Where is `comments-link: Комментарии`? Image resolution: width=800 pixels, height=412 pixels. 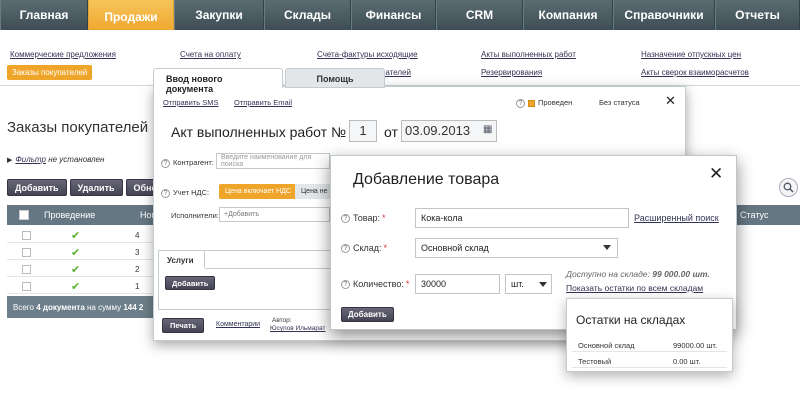
comments-link: Комментарии is located at coordinates (238, 324).